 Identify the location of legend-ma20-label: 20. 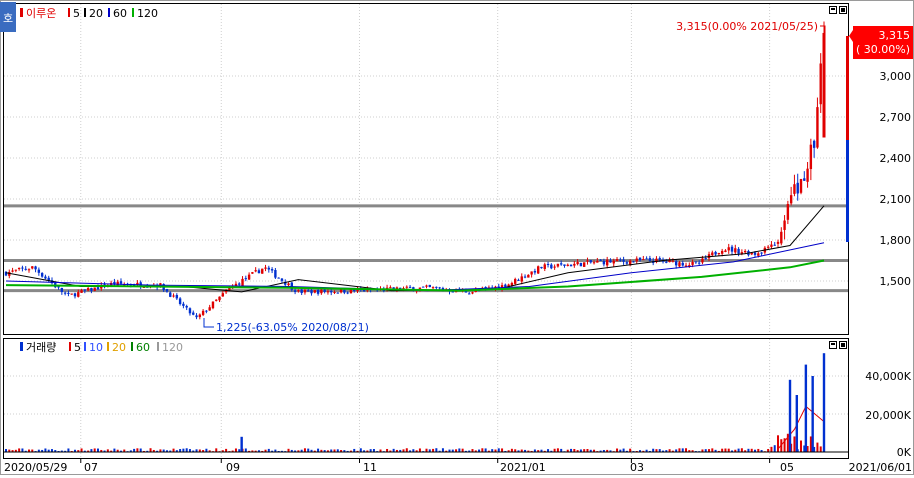
(96, 13).